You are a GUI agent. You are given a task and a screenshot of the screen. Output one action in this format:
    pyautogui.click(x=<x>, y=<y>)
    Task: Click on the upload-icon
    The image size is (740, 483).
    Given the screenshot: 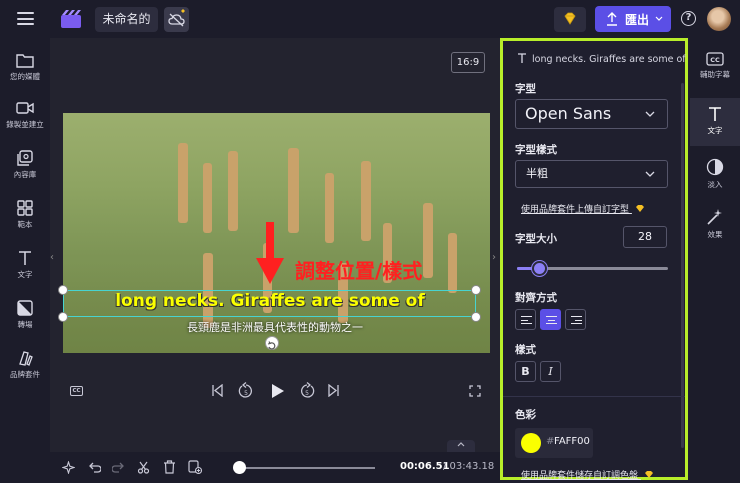 What is the action you would take?
    pyautogui.click(x=612, y=19)
    